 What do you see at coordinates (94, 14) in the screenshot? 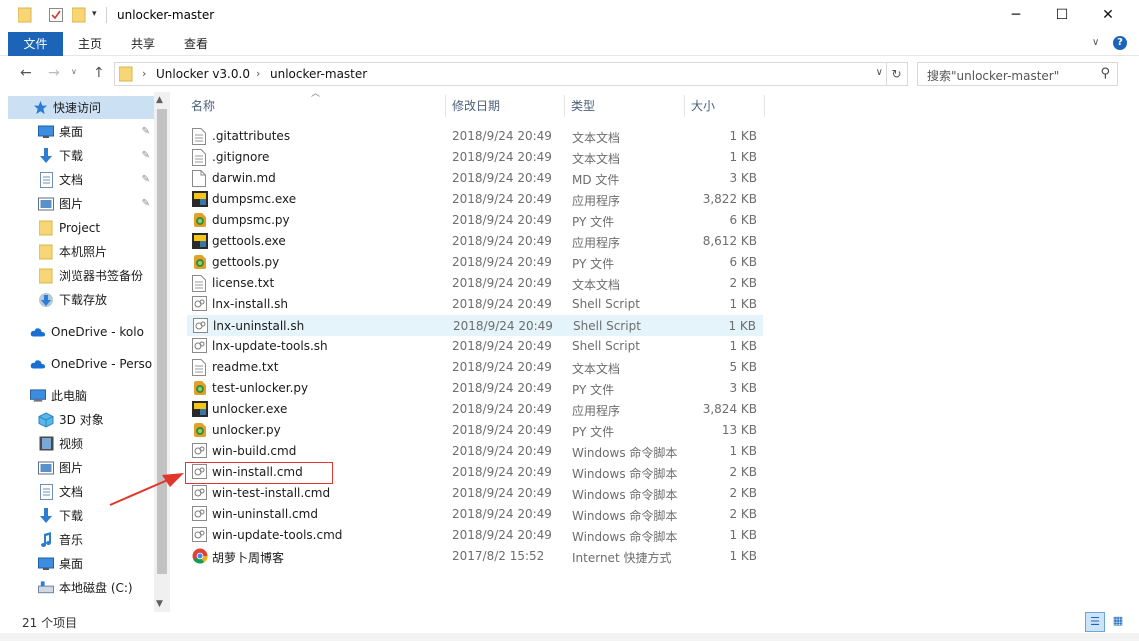
I see `customize-toolbar-icon: ▾` at bounding box center [94, 14].